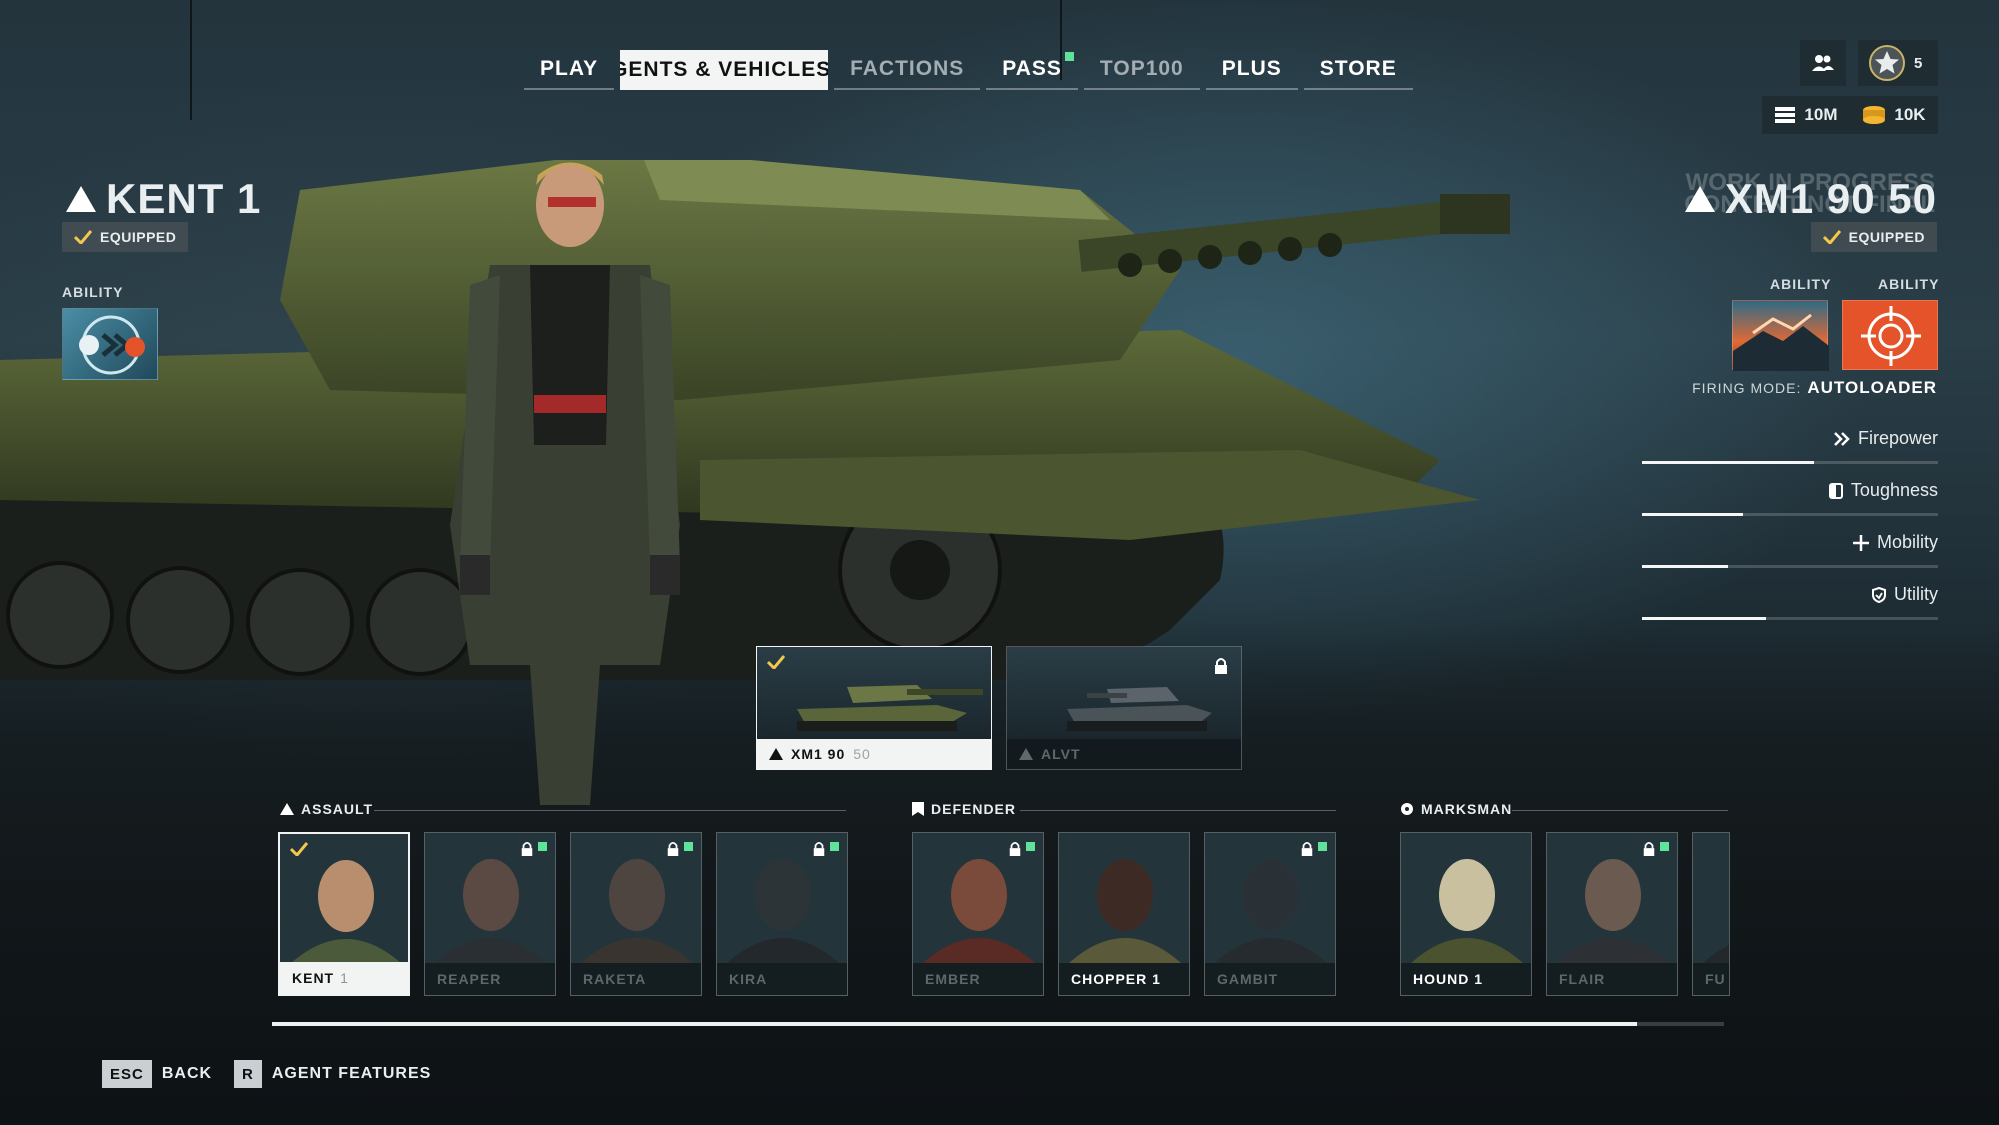 The height and width of the screenshot is (1125, 1999). Describe the element at coordinates (636, 979) in the screenshot. I see `agent-card-name: RAKETA` at that location.